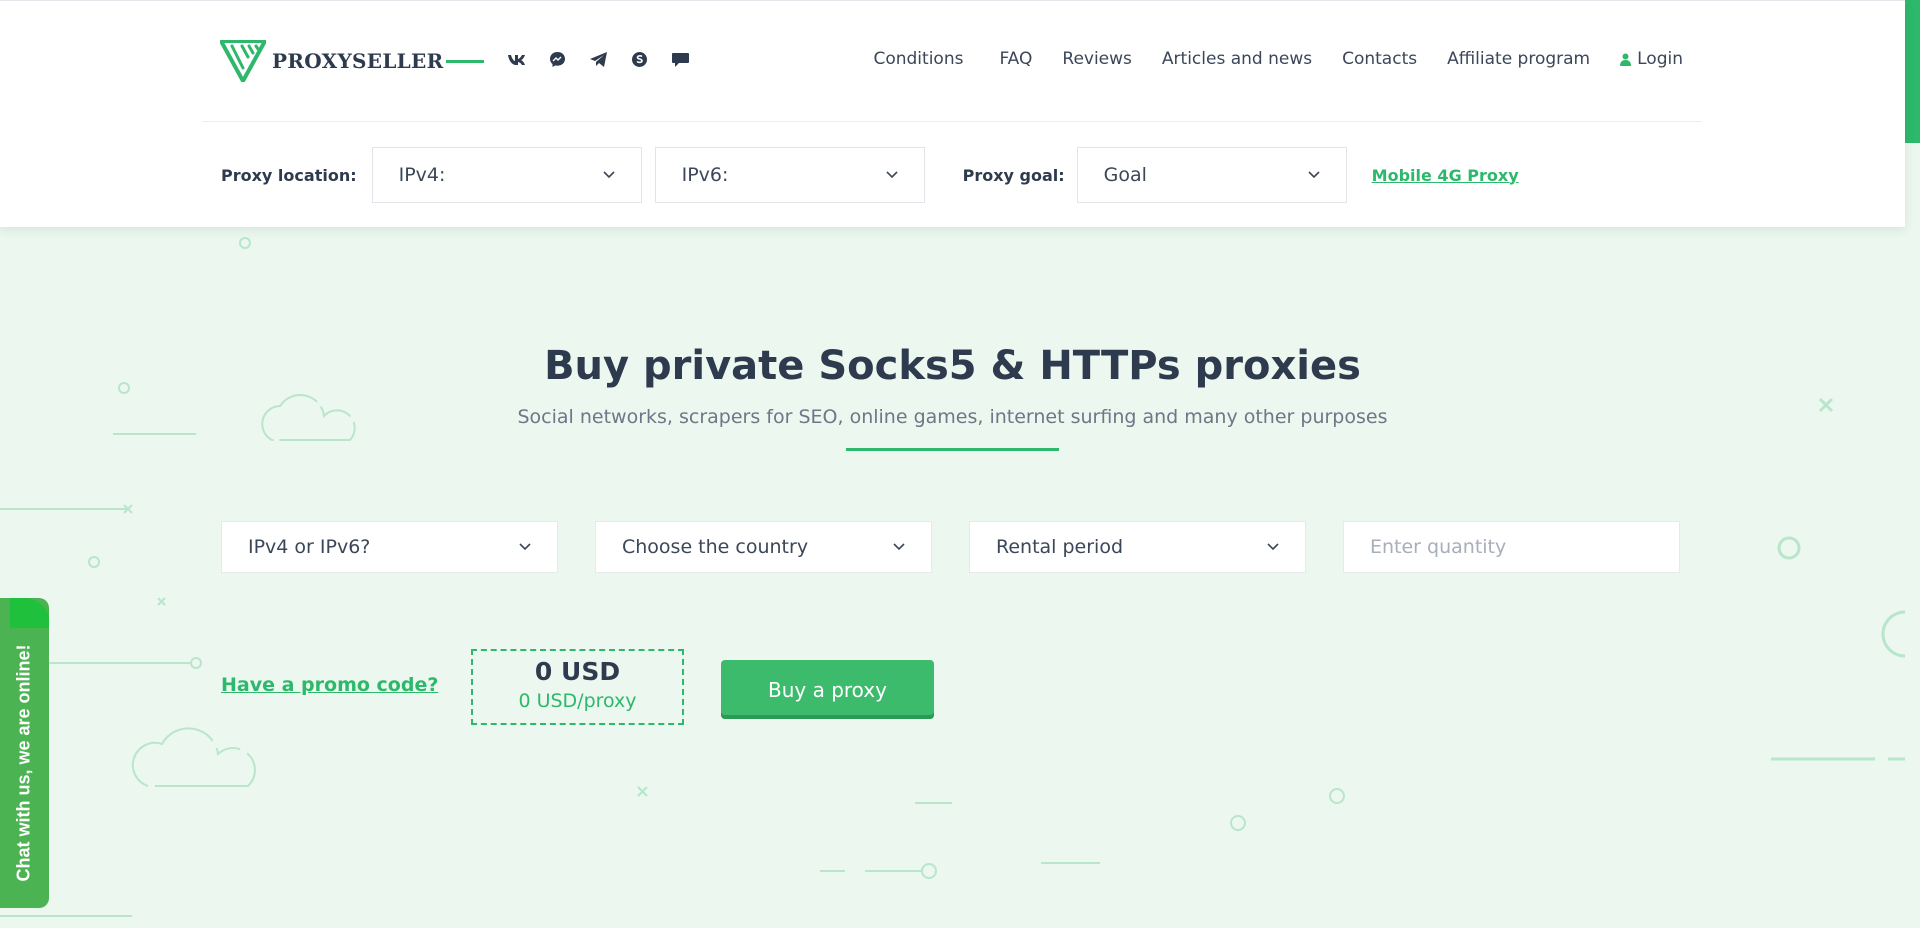 The width and height of the screenshot is (1920, 928). Describe the element at coordinates (952, 366) in the screenshot. I see `hero-title: Buy private Socks5 & HTTPs proxies` at that location.